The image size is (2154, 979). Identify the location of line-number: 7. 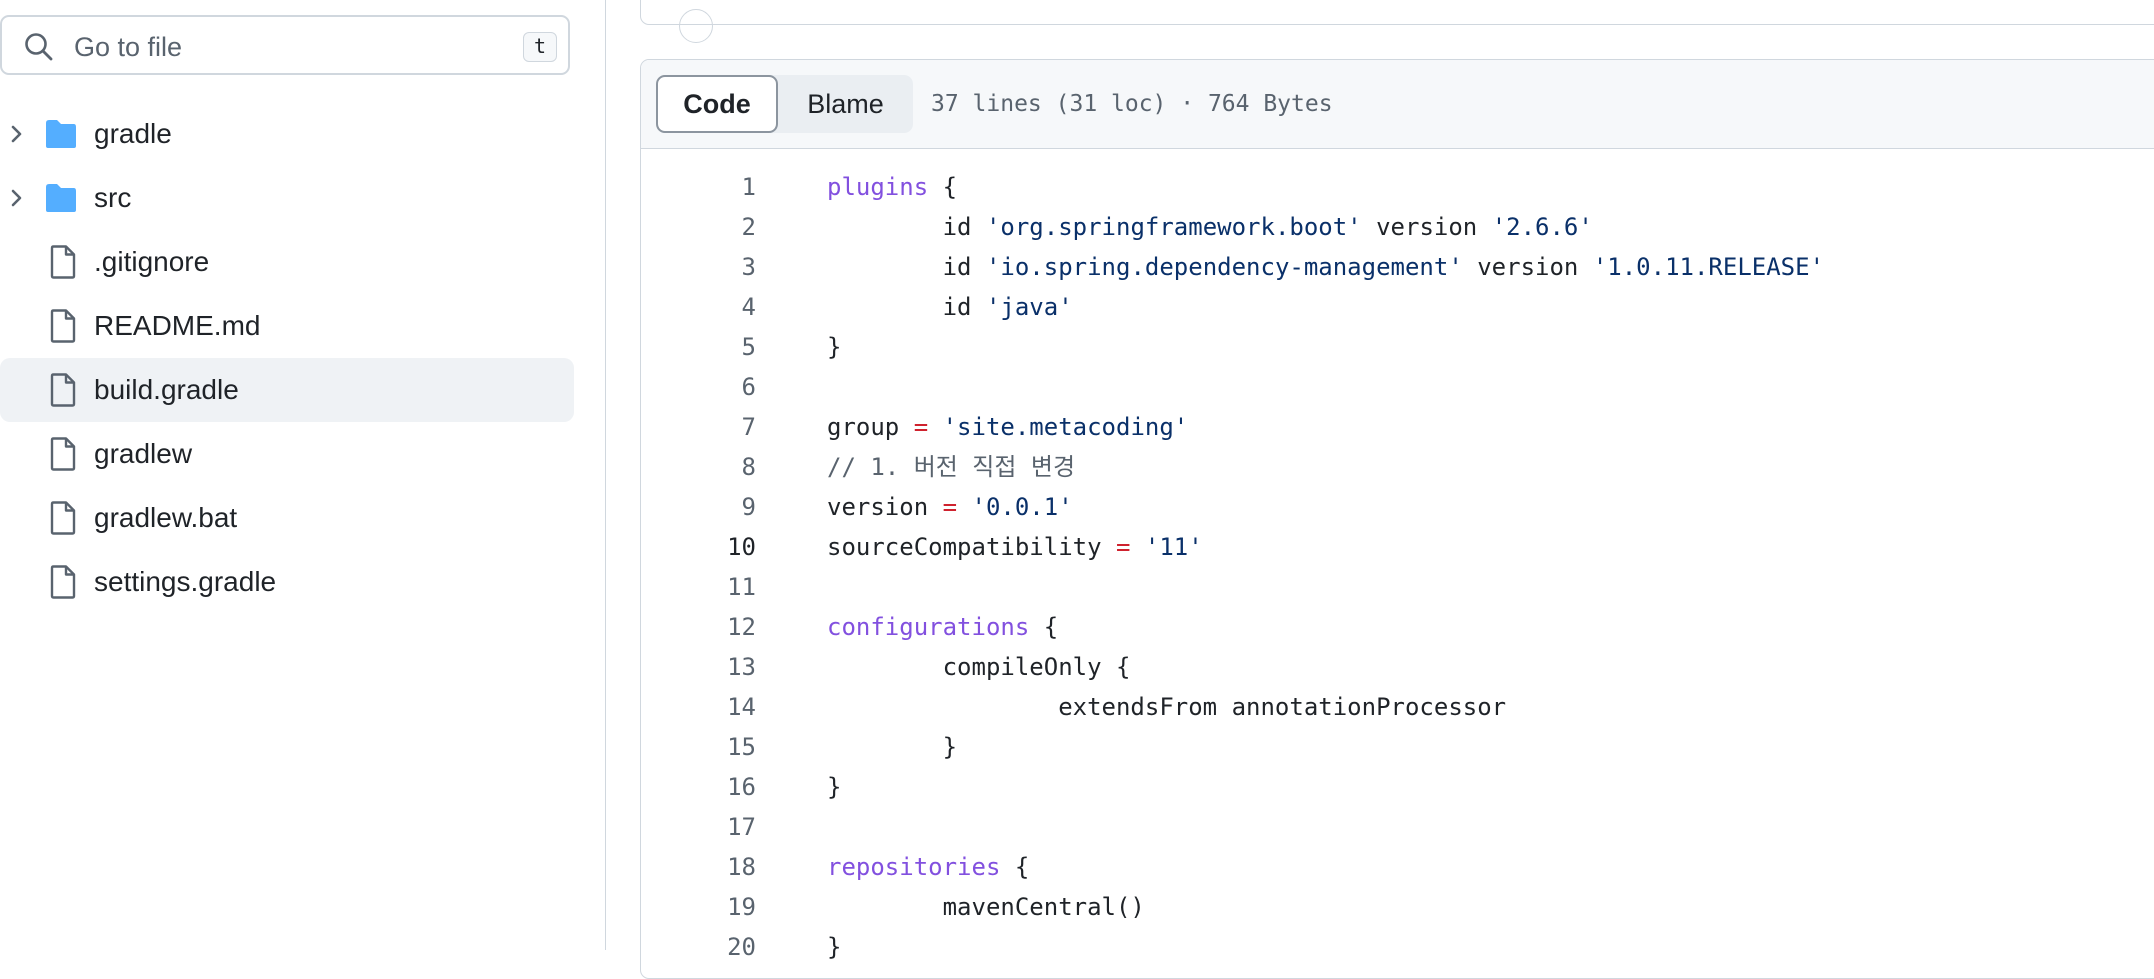
(698, 427).